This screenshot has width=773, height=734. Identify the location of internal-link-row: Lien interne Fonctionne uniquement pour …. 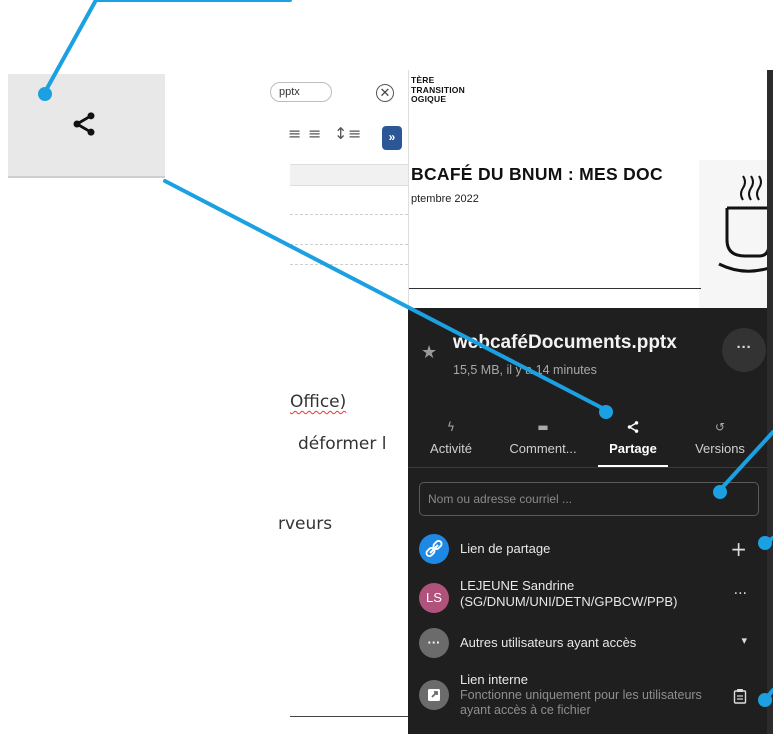
(587, 697).